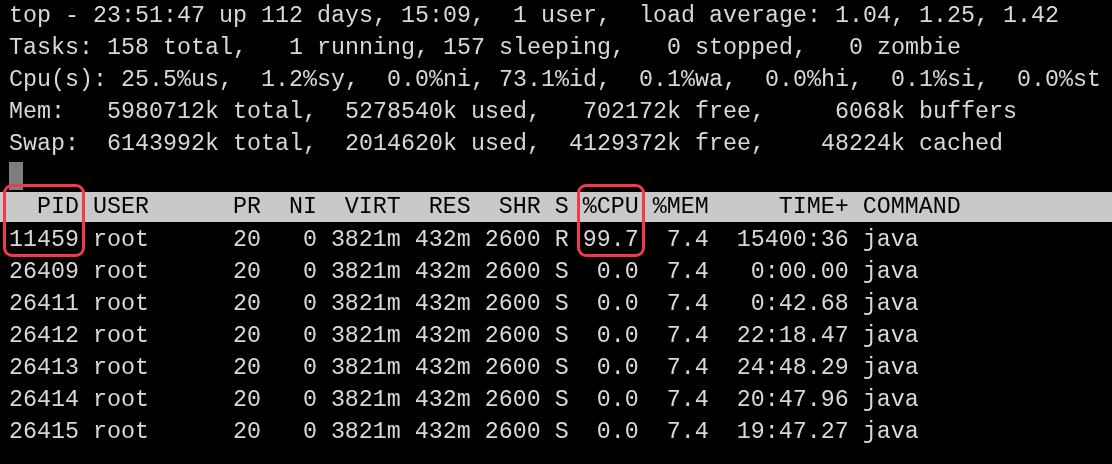 This screenshot has height=464, width=1112. I want to click on summary-line: top - 23:51:47 up 112 days, 15:09, 1 user, load average: 1.04, 1.25, 1.42, so click(534, 16).